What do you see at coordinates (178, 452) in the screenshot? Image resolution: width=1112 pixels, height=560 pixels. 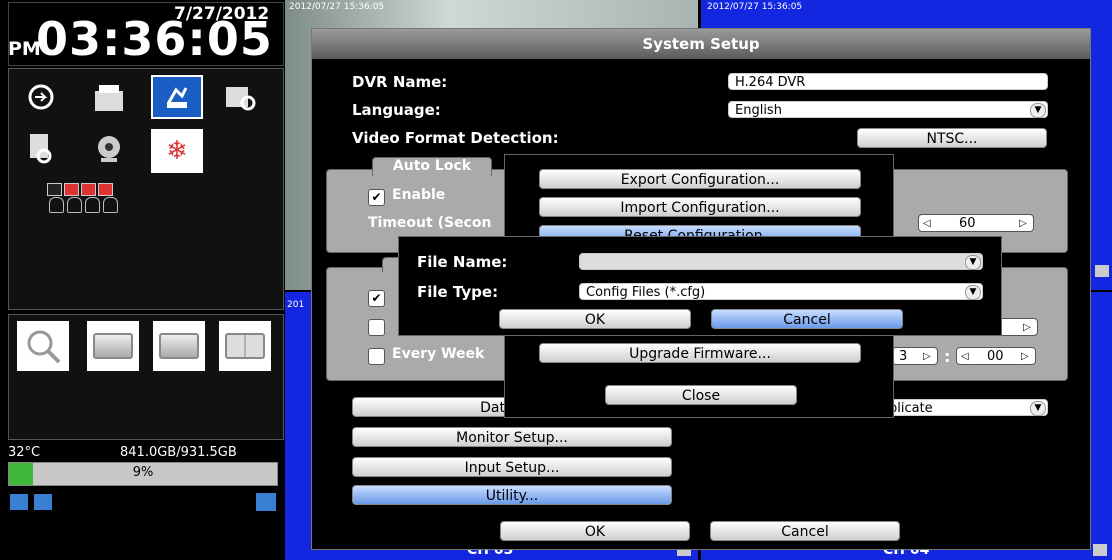 I see `disk-usage: 841.0GB/931.5GB` at bounding box center [178, 452].